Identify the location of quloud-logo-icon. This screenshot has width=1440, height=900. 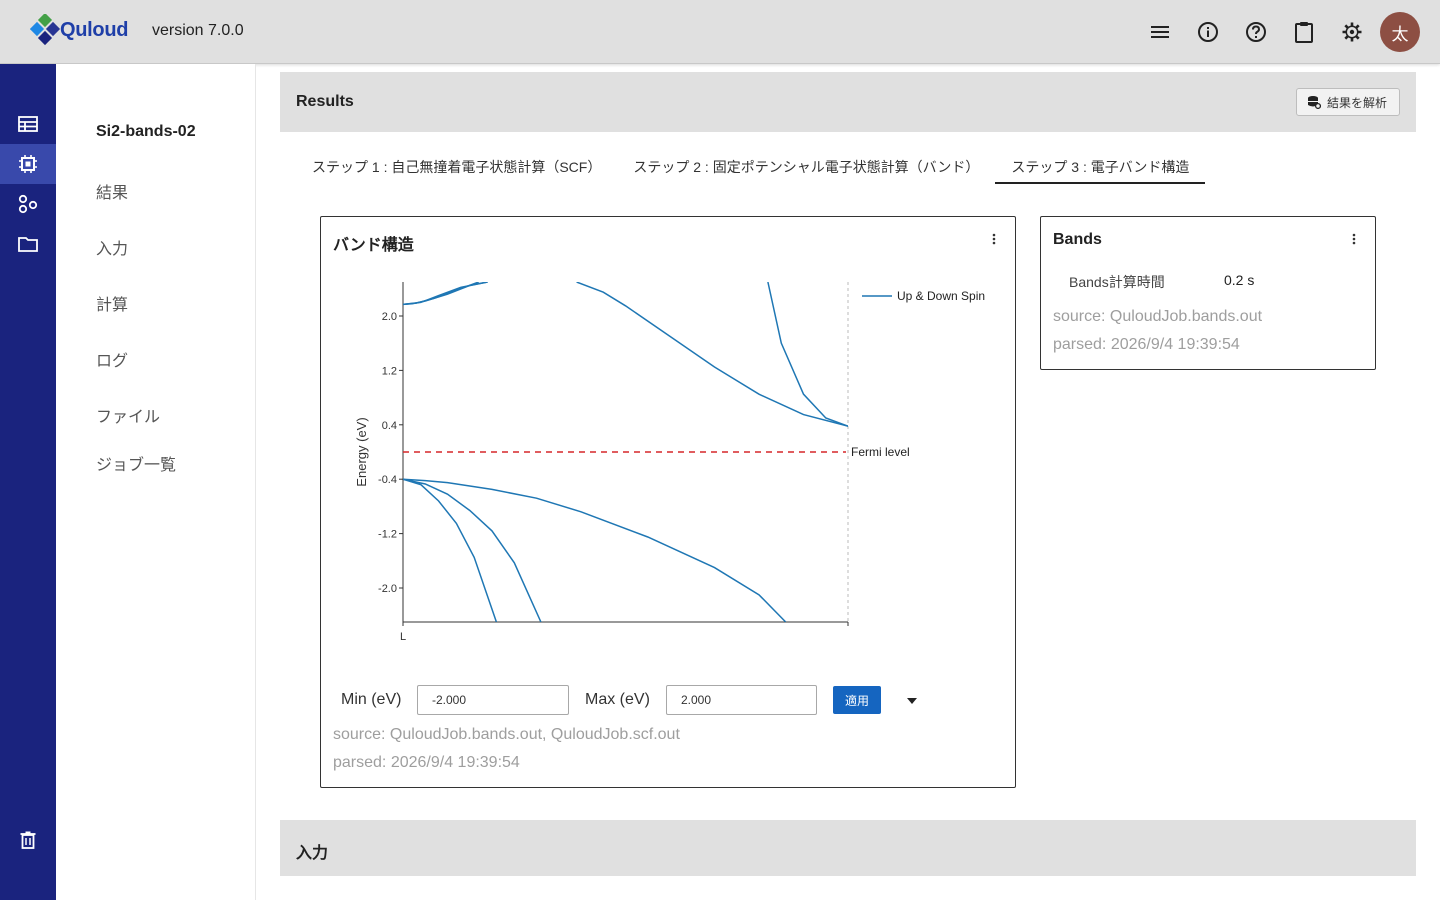
(45, 30).